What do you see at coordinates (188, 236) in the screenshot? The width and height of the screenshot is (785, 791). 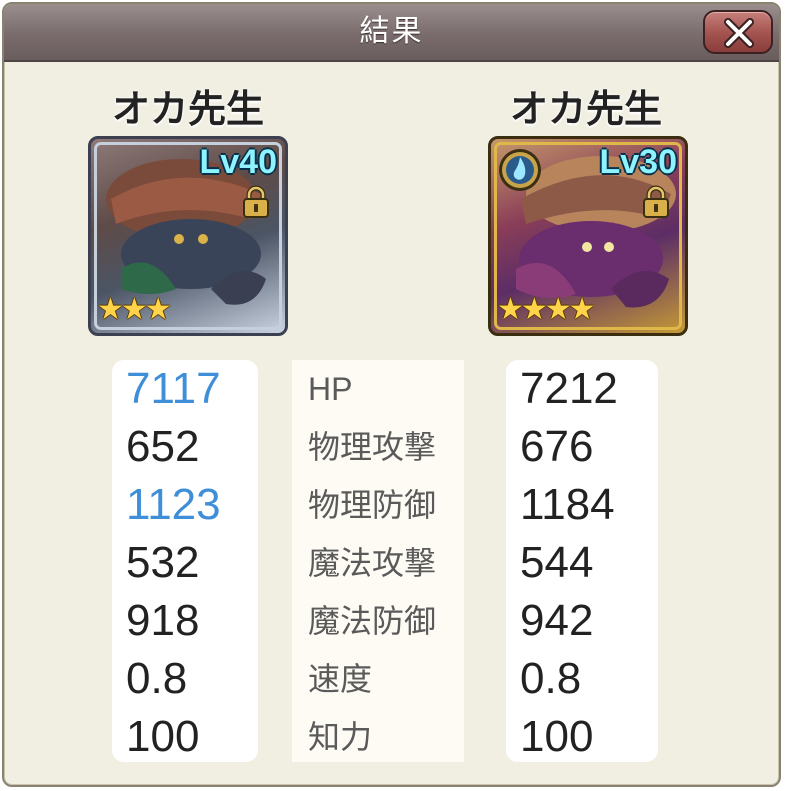 I see `unit-card-left: Lv40 ★★★` at bounding box center [188, 236].